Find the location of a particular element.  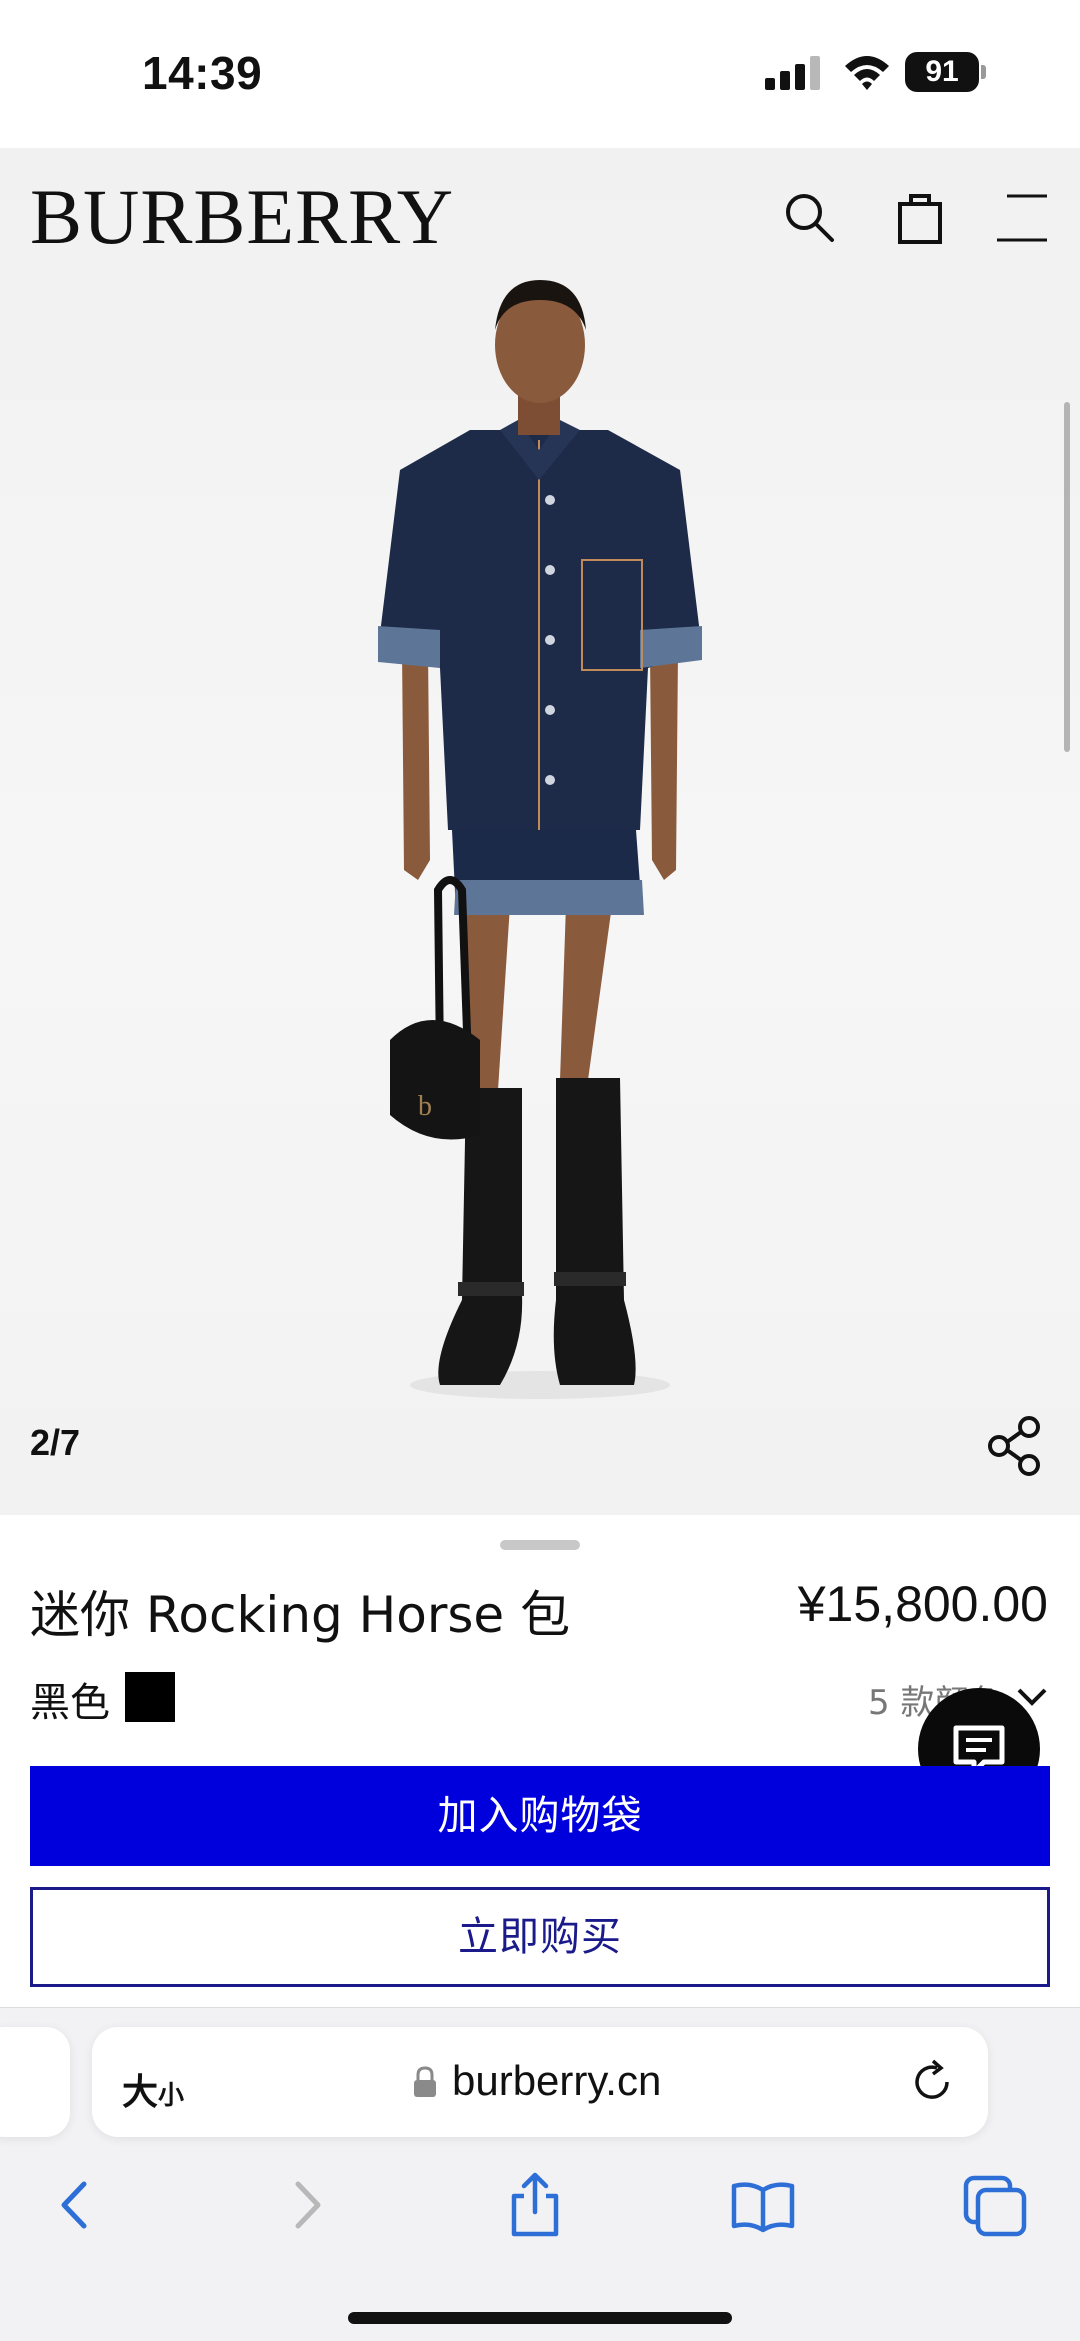

tabs-icon is located at coordinates (995, 2205).